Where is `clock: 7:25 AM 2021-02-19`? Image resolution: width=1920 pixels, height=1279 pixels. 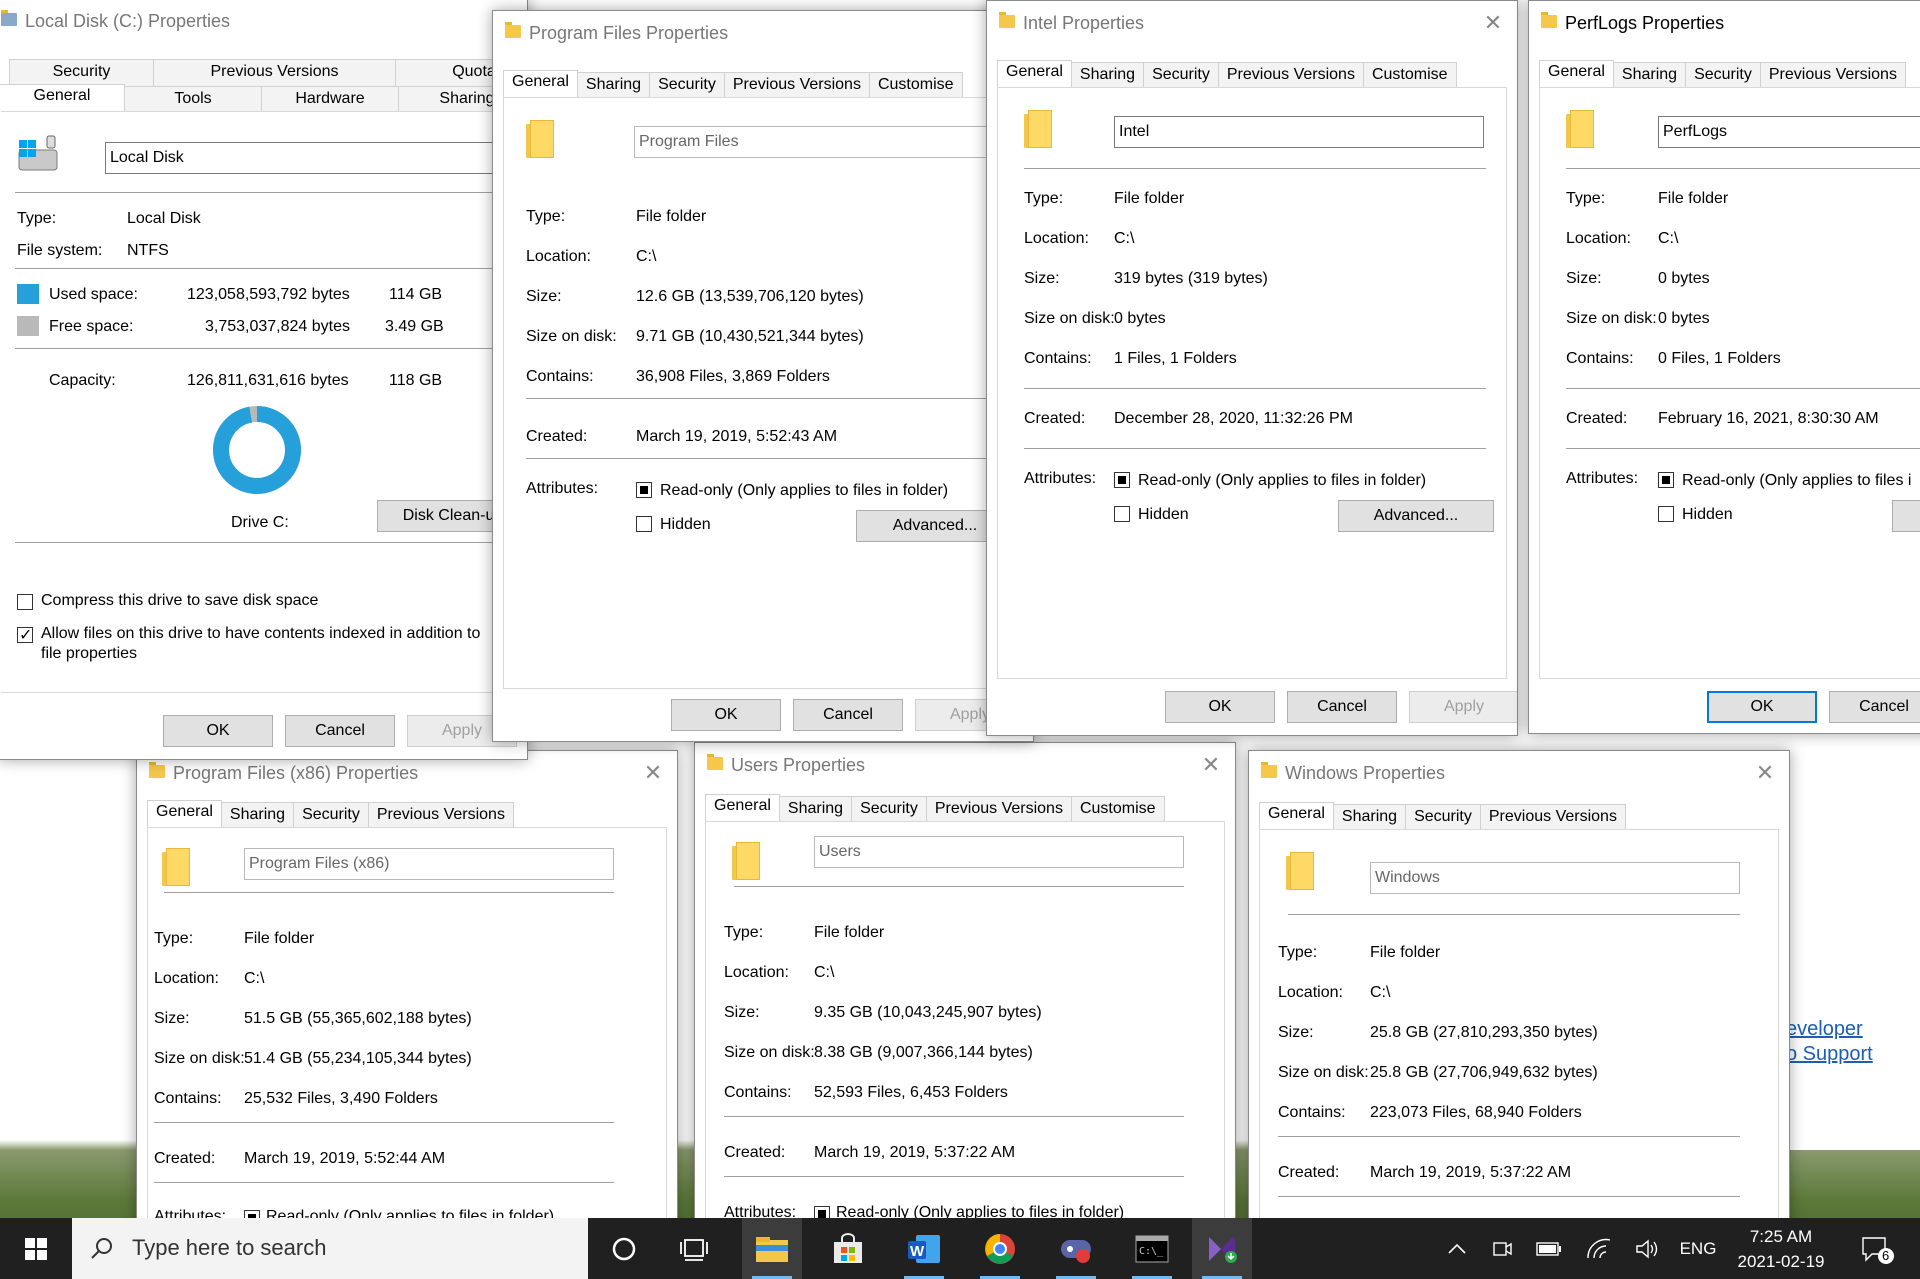 clock: 7:25 AM 2021-02-19 is located at coordinates (1781, 1248).